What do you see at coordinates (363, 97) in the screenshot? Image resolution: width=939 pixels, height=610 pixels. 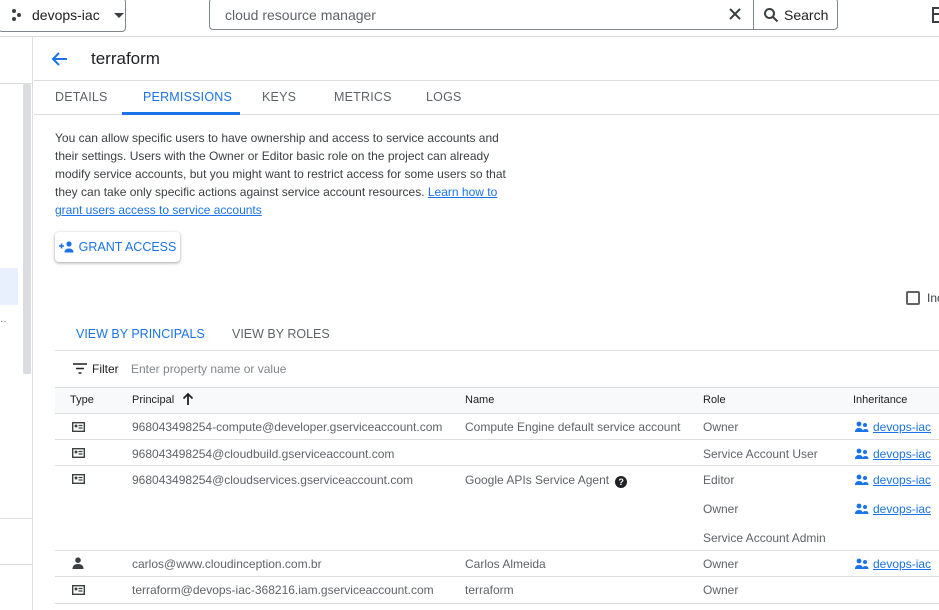 I see `tab-metrics: METRICS` at bounding box center [363, 97].